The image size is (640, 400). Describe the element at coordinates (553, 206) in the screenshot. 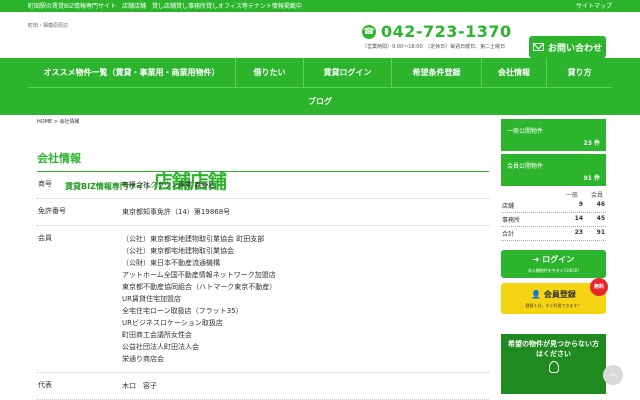

I see `stats-row: 店舗 9 46` at that location.